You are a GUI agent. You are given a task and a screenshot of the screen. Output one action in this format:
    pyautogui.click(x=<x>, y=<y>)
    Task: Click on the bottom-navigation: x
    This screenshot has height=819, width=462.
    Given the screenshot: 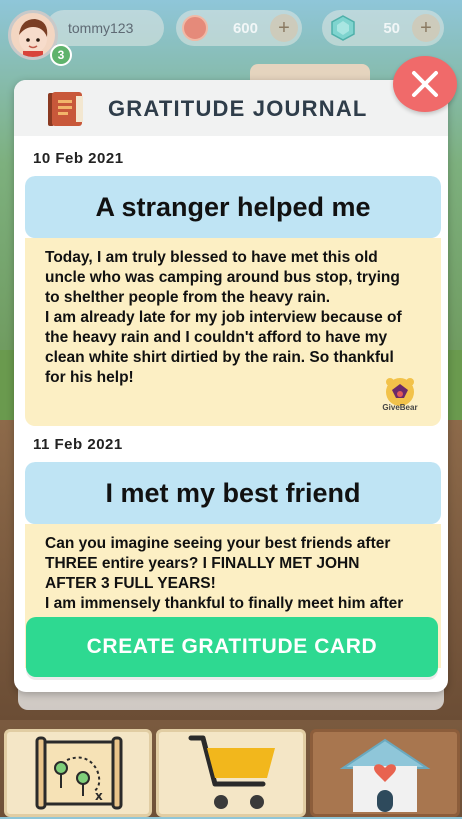 What is the action you would take?
    pyautogui.click(x=231, y=772)
    